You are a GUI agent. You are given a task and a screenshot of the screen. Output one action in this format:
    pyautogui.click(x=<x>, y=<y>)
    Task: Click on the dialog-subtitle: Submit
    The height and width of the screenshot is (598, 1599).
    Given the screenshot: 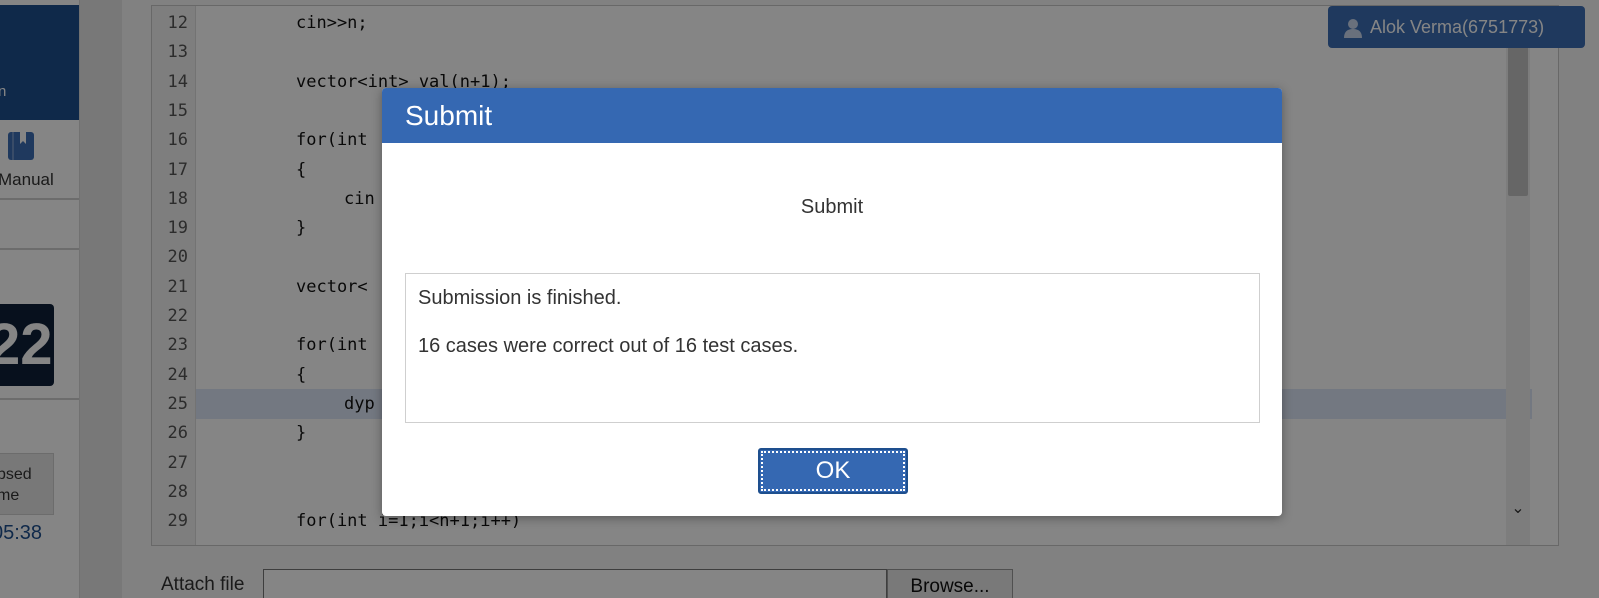 What is the action you would take?
    pyautogui.click(x=832, y=207)
    